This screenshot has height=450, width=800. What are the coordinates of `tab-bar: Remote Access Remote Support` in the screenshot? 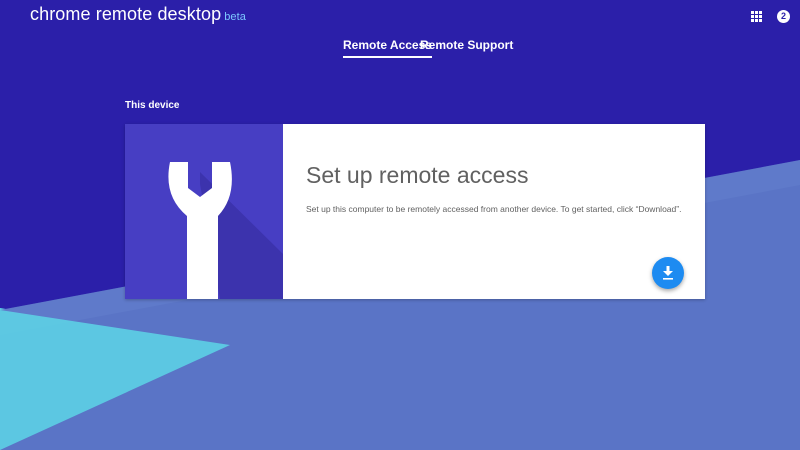 It's located at (400, 49).